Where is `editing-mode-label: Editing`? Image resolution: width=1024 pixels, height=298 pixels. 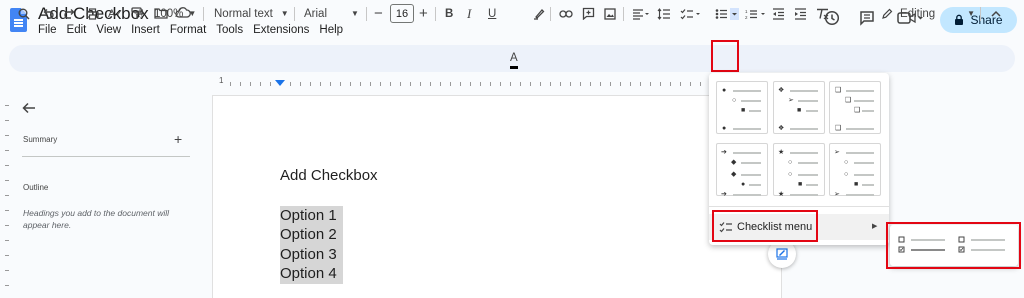 editing-mode-label: Editing is located at coordinates (918, 13).